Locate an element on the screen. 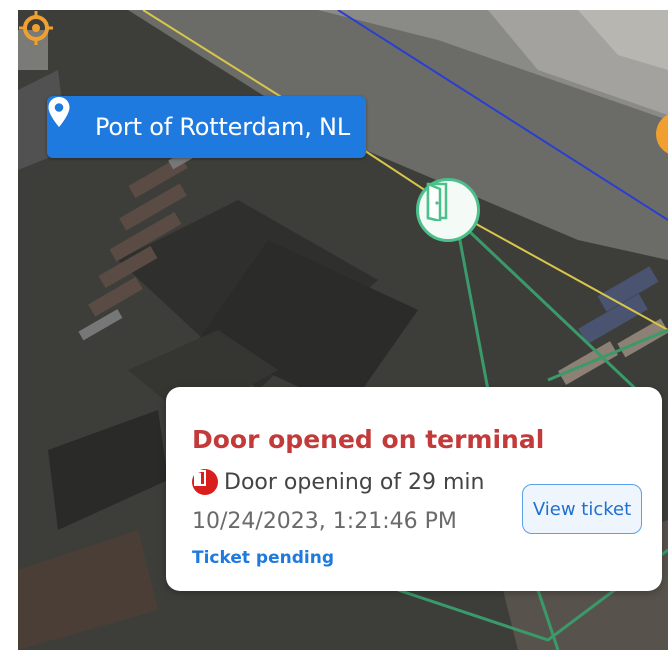 This screenshot has width=668, height=650. location-label: Port of Rotterdam, NL is located at coordinates (222, 127).